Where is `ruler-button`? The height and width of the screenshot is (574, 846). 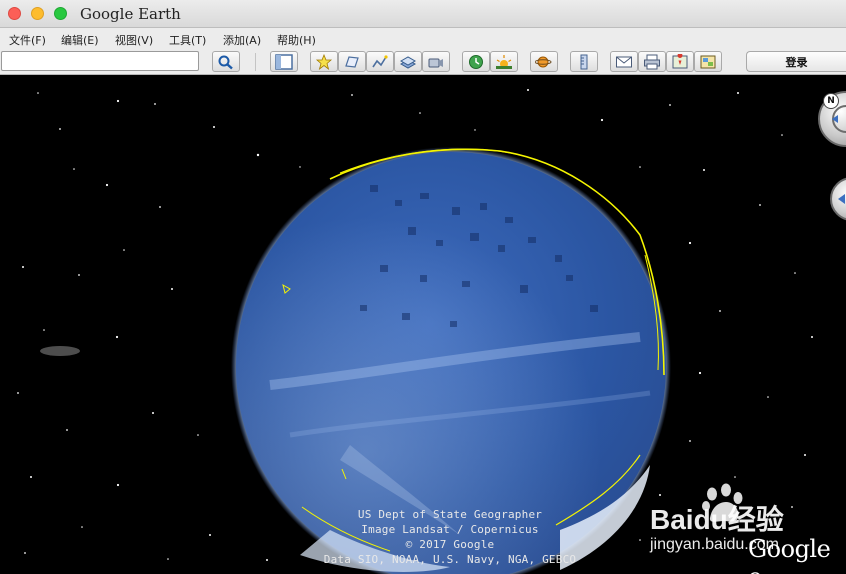
ruler-button is located at coordinates (584, 61).